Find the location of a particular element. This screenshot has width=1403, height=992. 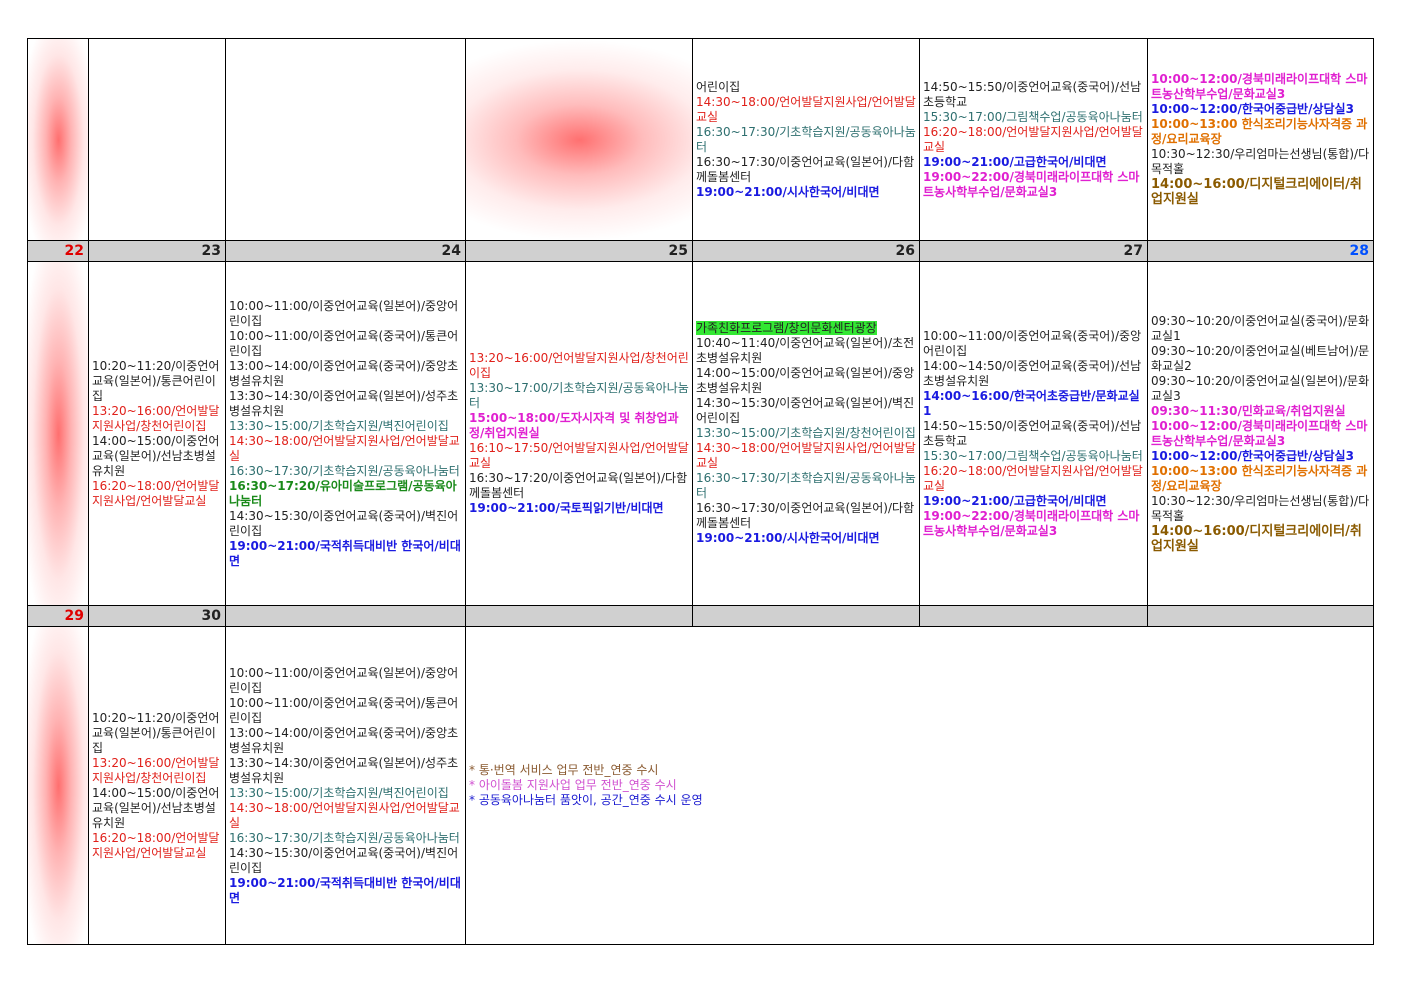

schedule-entry: 16:30~17:20/이중언어교육(일본어)/다함께돌봄센터 is located at coordinates (578, 485).